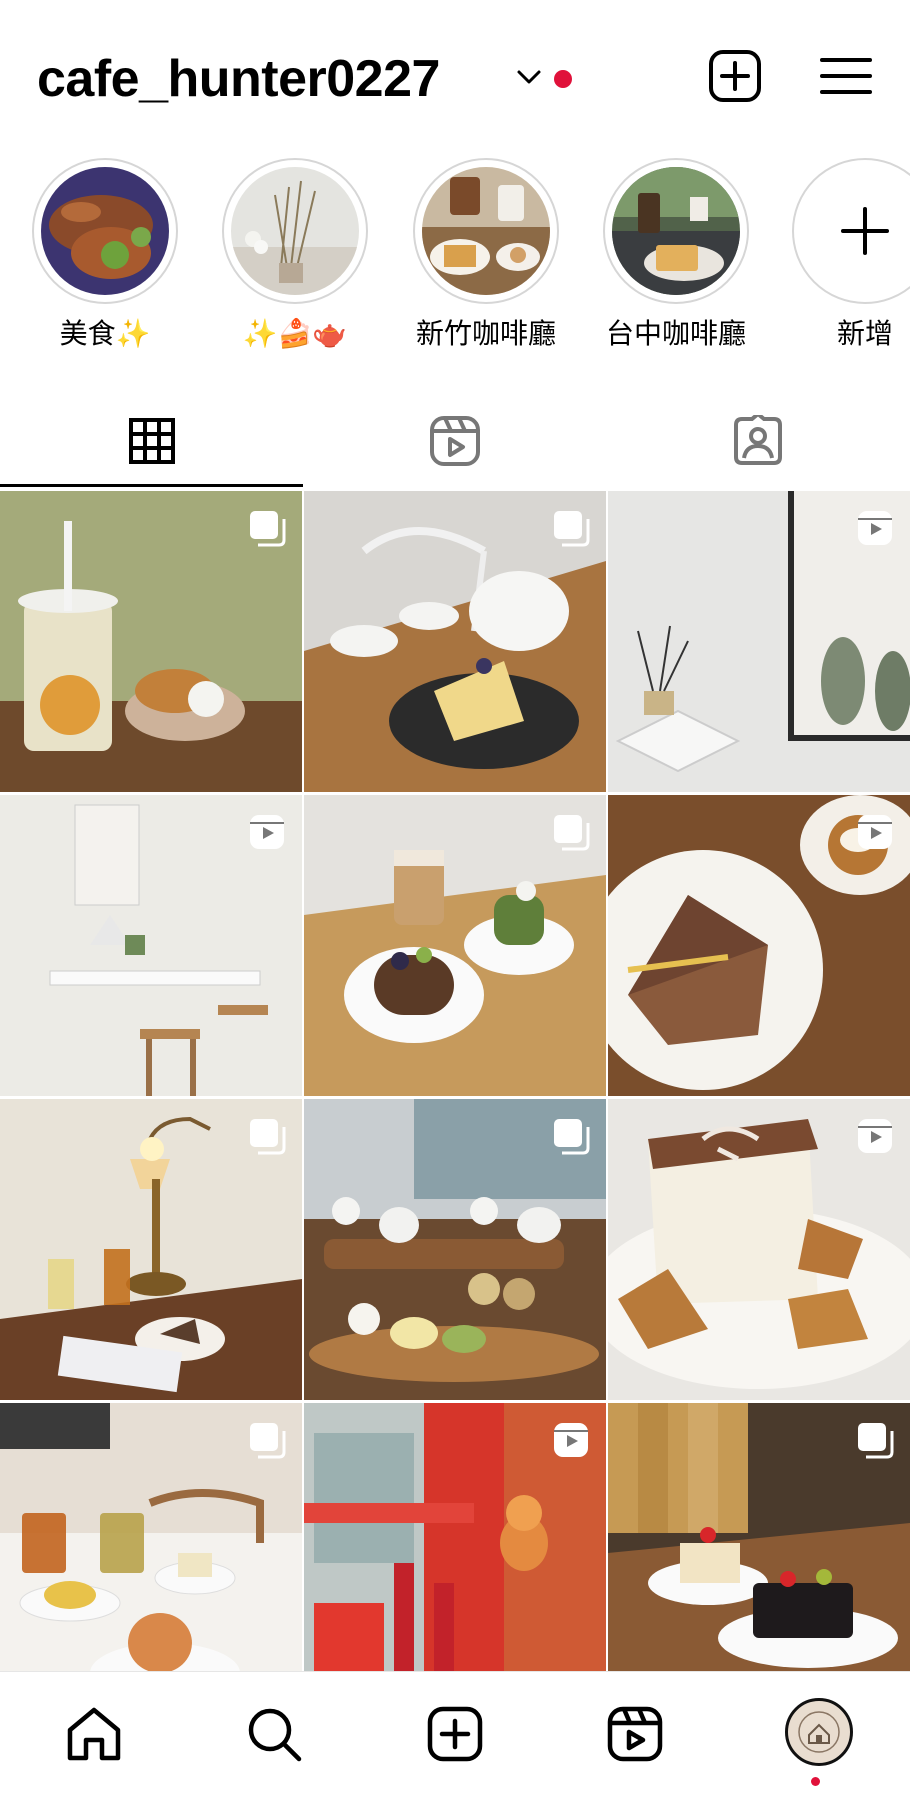  Describe the element at coordinates (94, 1734) in the screenshot. I see `home-icon` at that location.